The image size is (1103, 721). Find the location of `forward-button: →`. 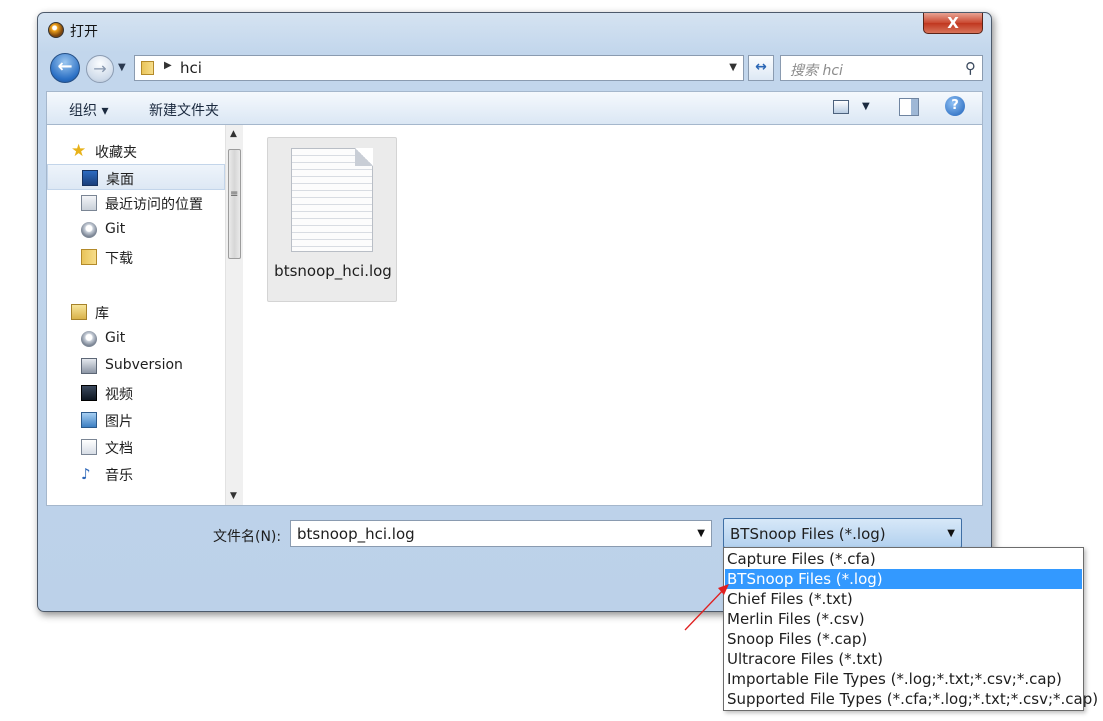

forward-button: → is located at coordinates (100, 69).